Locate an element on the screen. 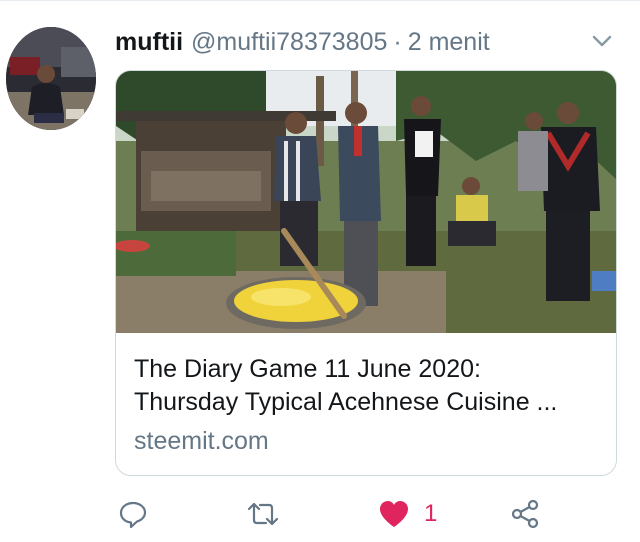 The width and height of the screenshot is (640, 542). retweet-button is located at coordinates (263, 514).